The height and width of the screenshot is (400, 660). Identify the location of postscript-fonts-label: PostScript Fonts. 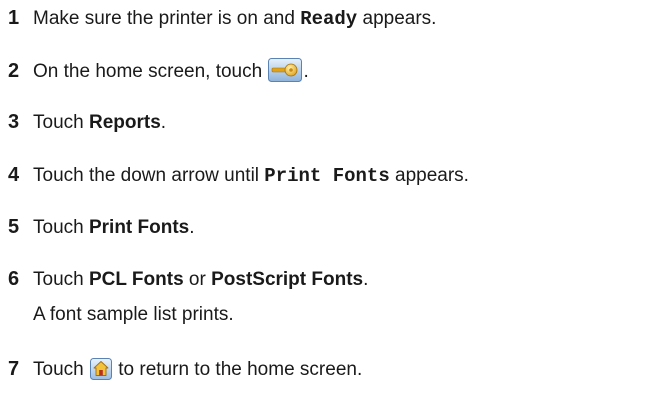
(287, 279).